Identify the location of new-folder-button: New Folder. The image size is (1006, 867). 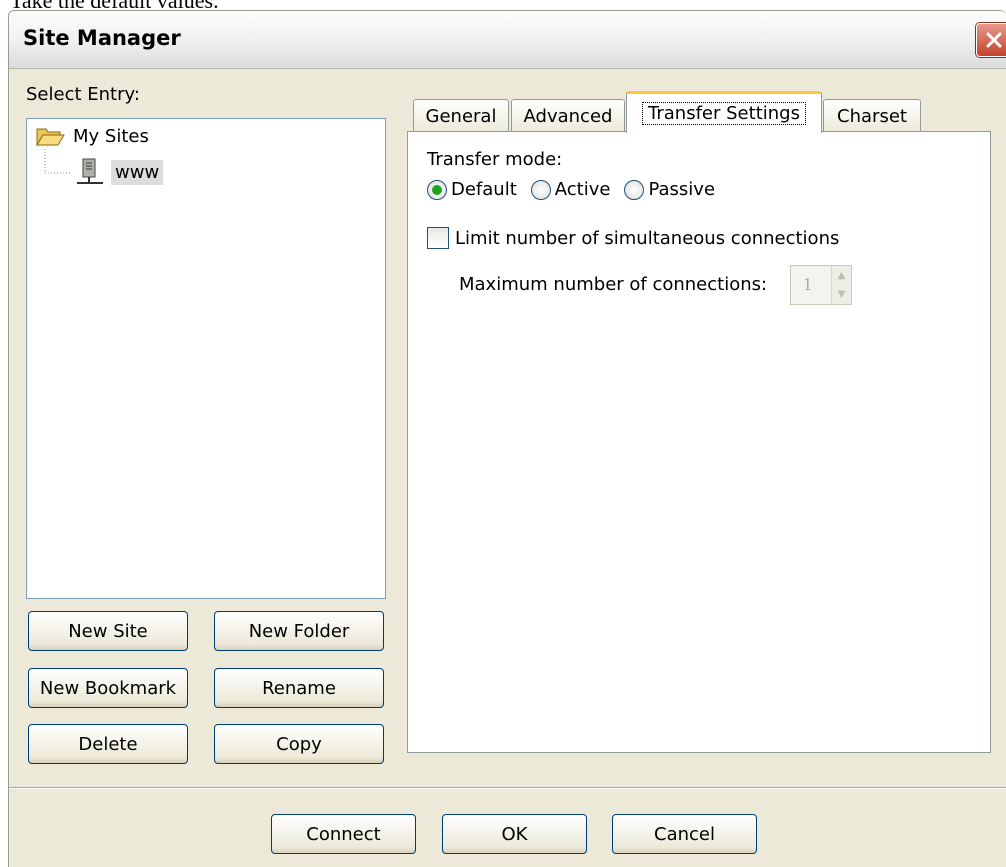
(299, 631).